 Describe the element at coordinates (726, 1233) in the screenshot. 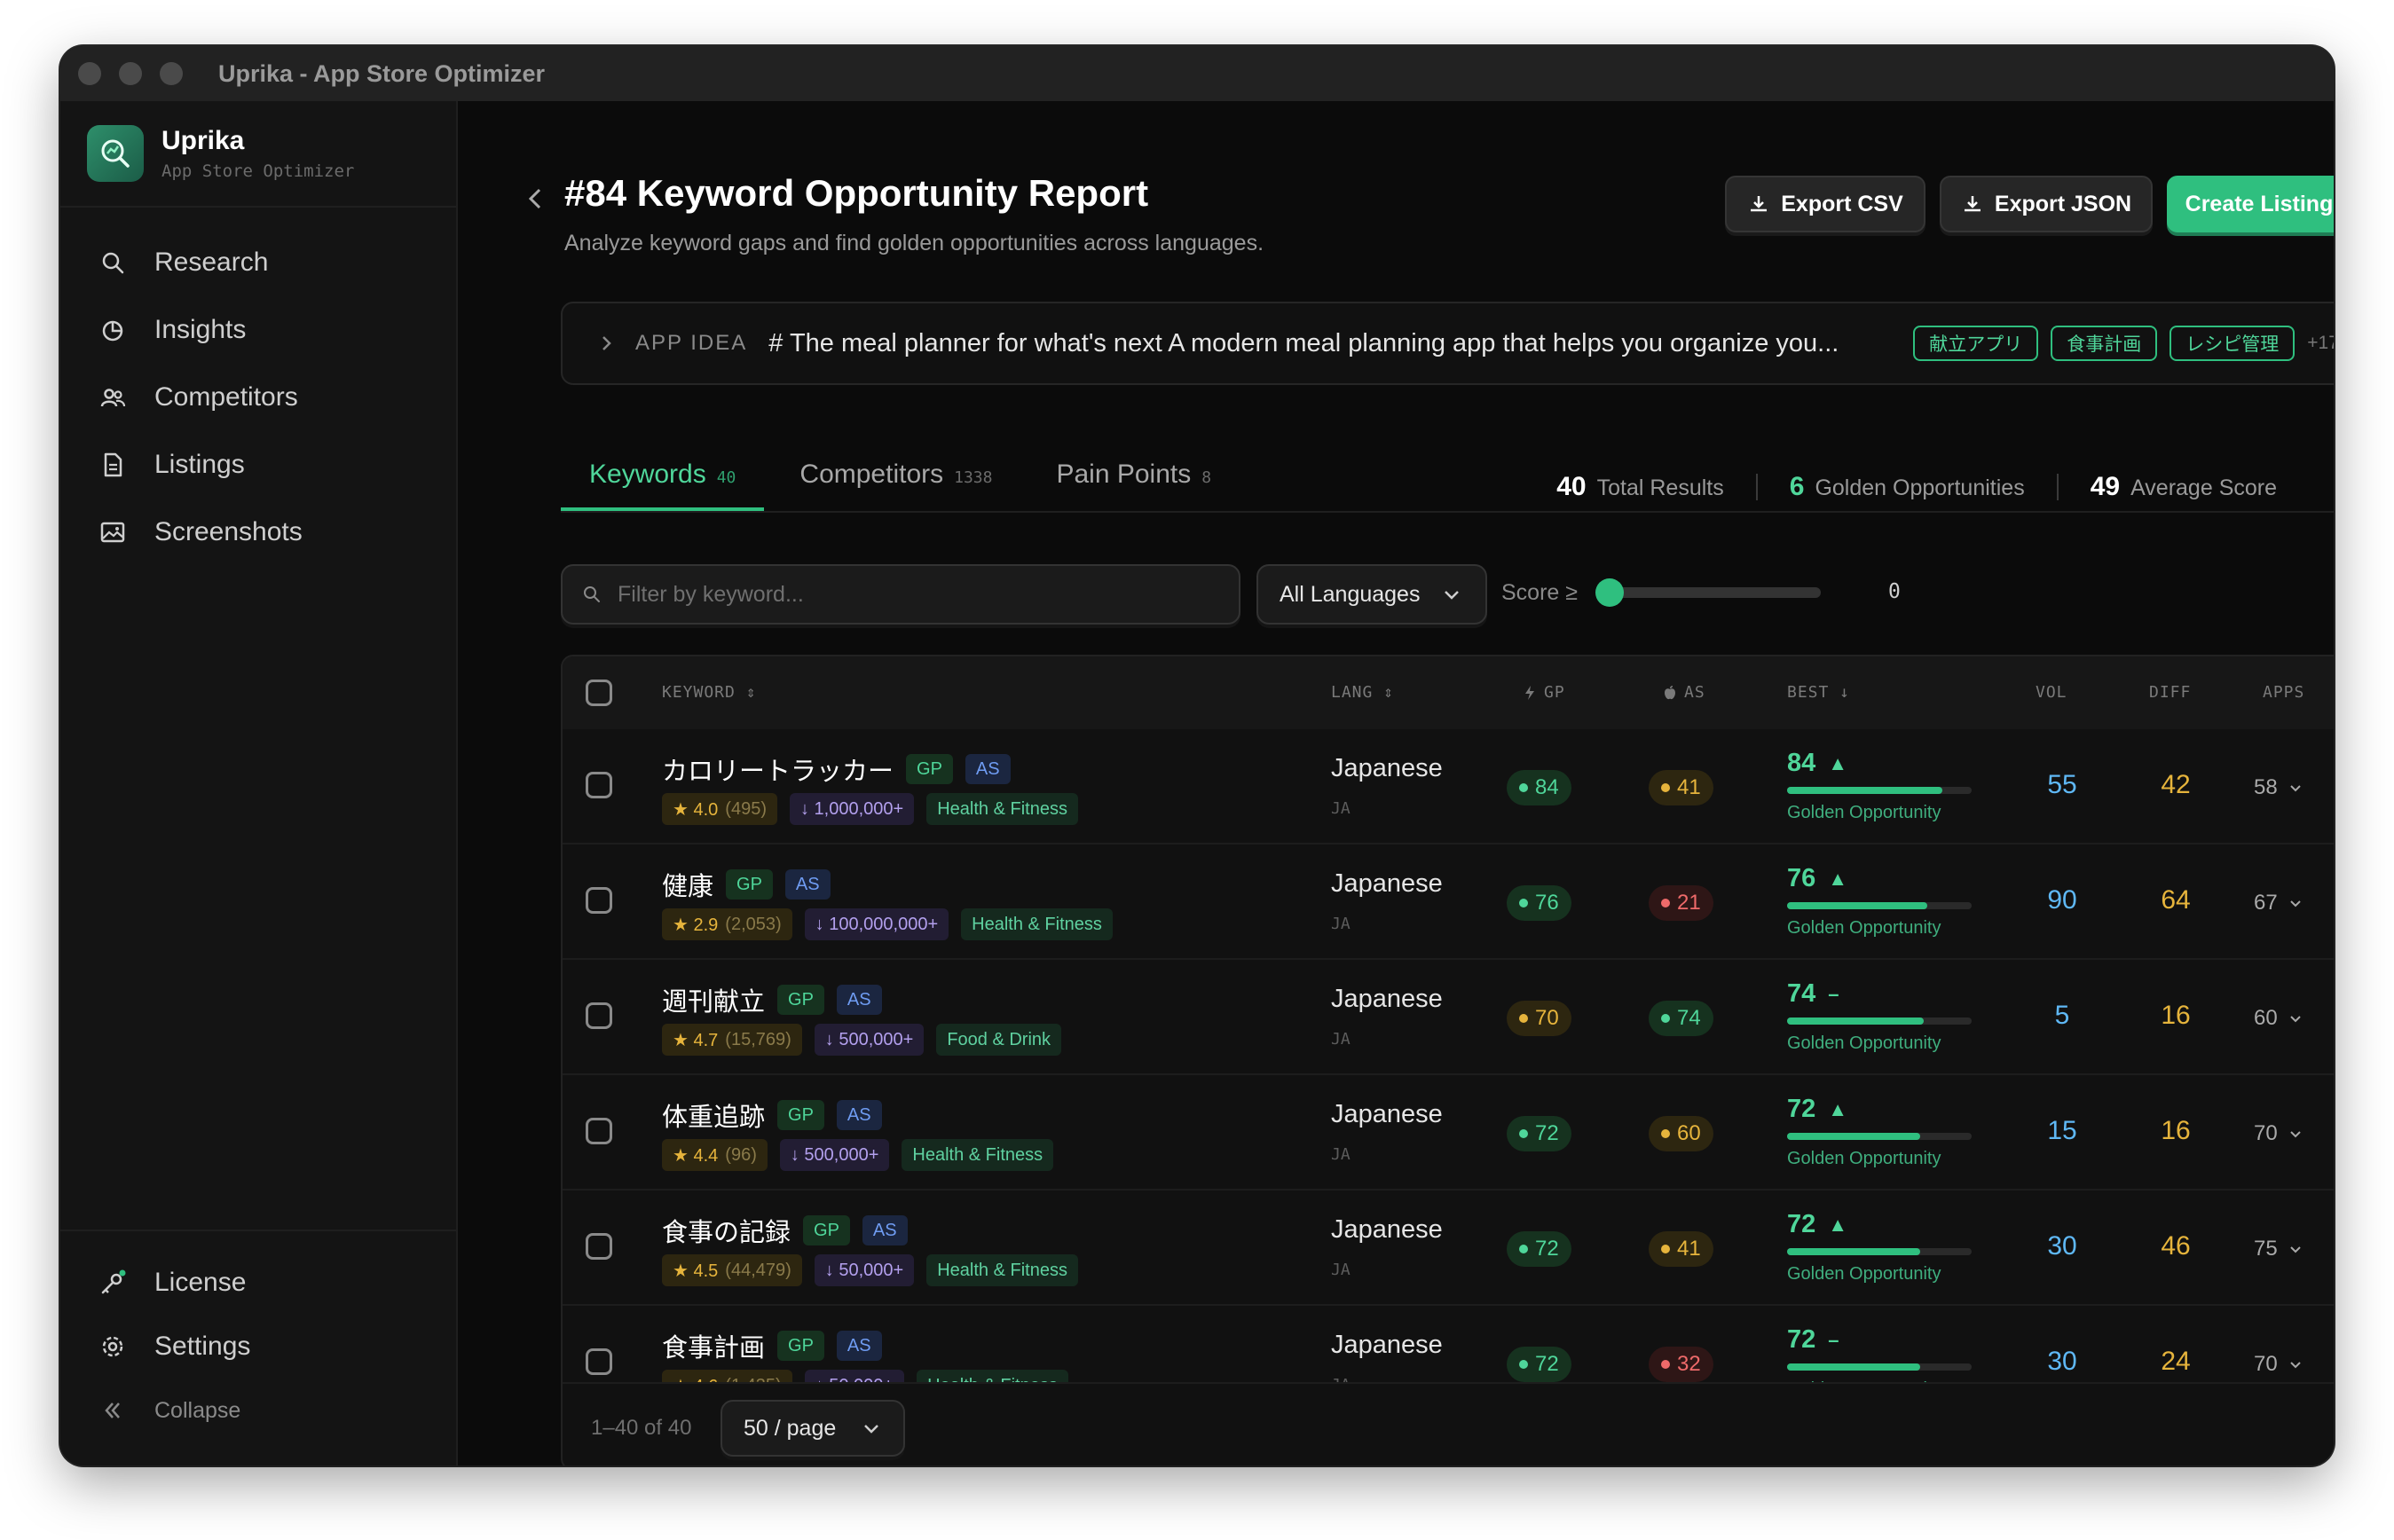

I see `keyword-text: 食事の記録` at that location.